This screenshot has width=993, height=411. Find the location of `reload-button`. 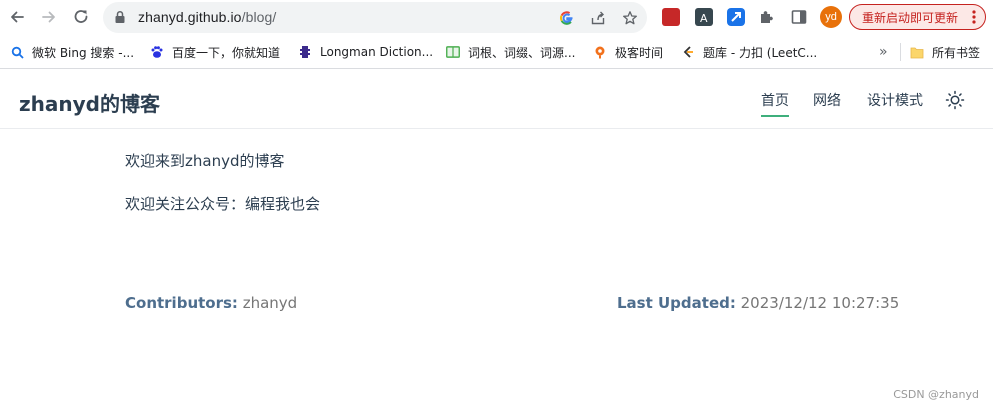

reload-button is located at coordinates (81, 17).